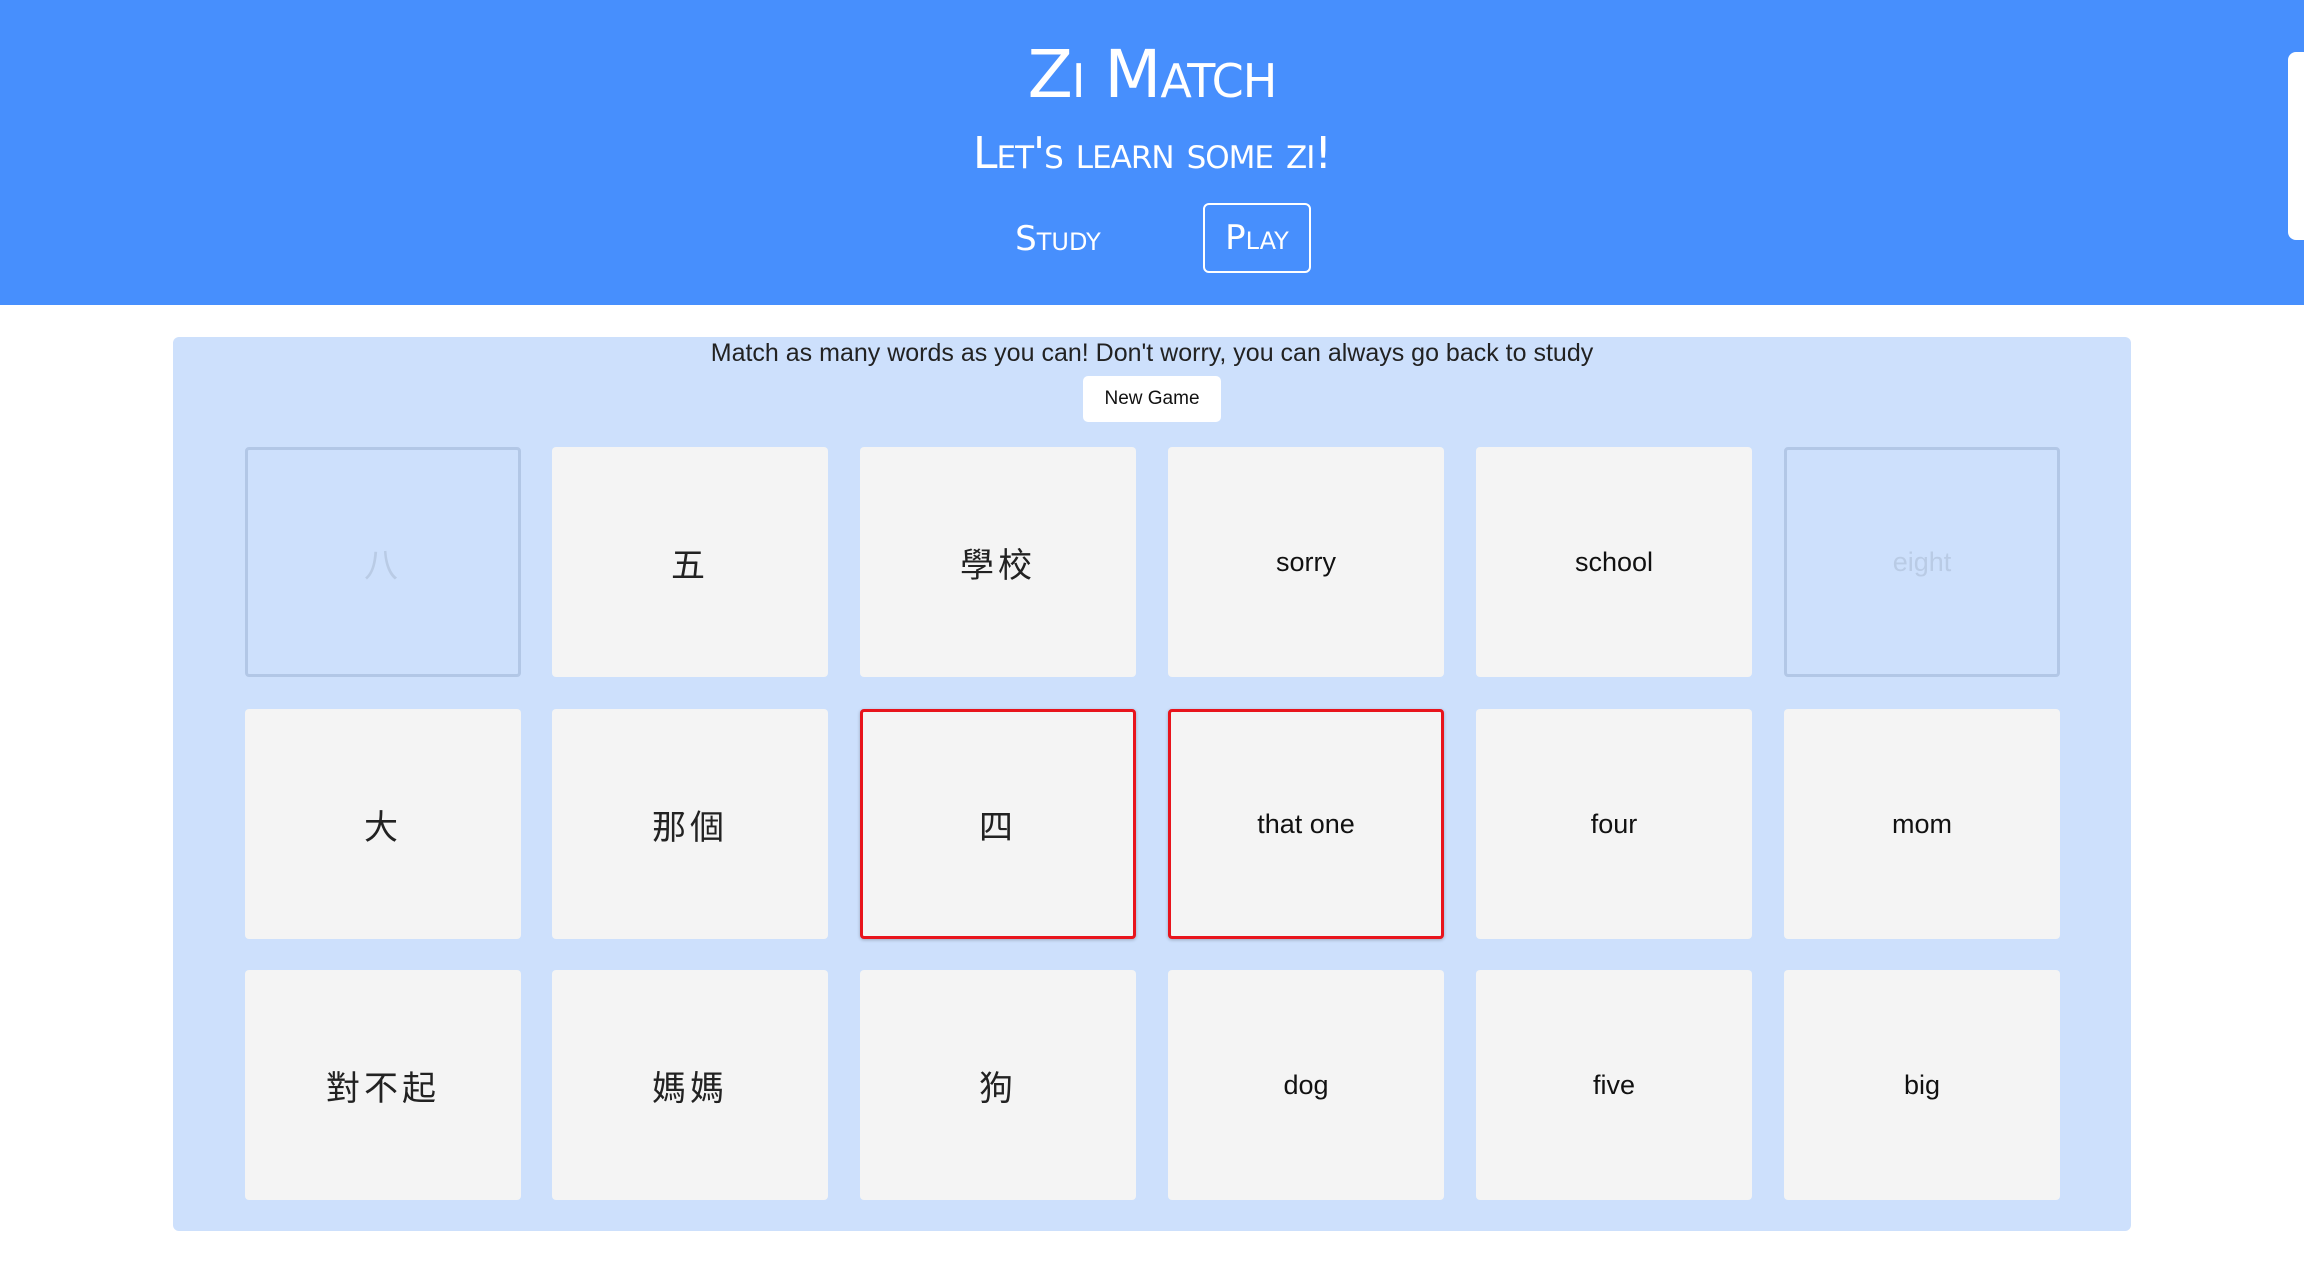 The image size is (2304, 1277). Describe the element at coordinates (1614, 1085) in the screenshot. I see `card-english: five` at that location.